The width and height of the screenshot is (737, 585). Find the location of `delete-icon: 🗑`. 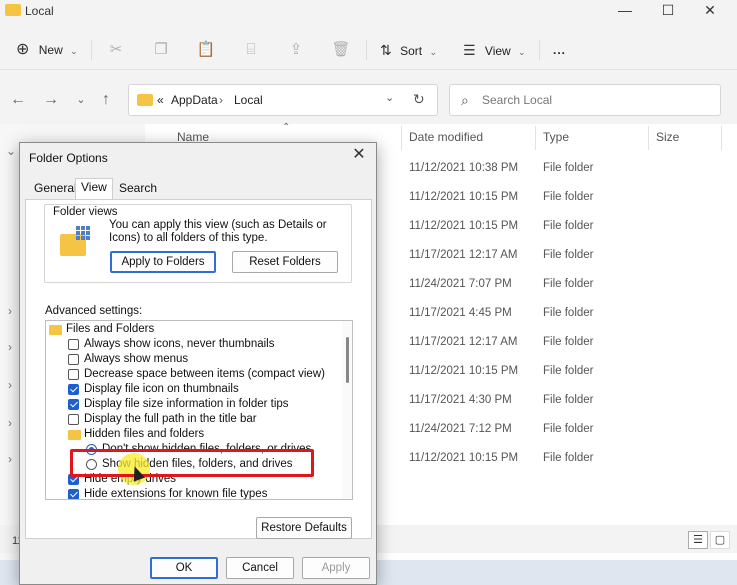

delete-icon: 🗑 is located at coordinates (341, 50).